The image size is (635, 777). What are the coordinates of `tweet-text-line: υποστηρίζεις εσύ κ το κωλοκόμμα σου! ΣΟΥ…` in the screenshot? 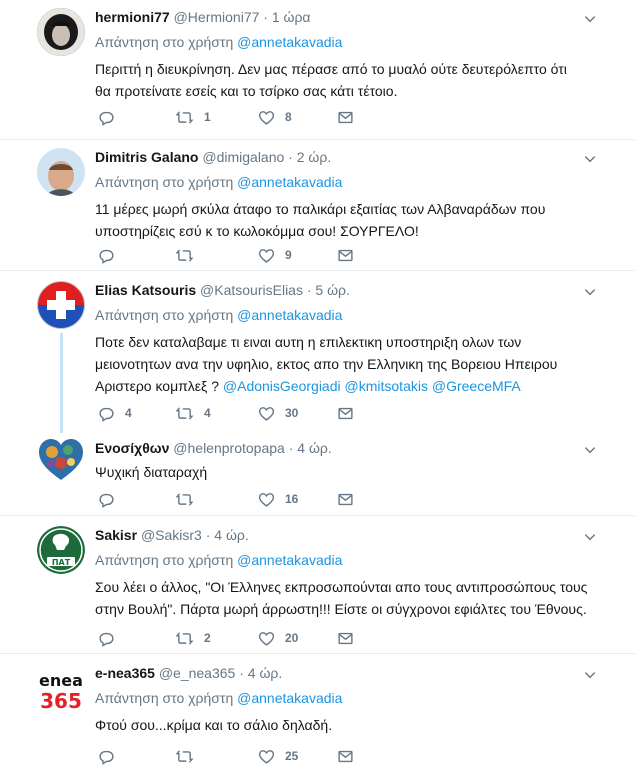 It's located at (257, 231).